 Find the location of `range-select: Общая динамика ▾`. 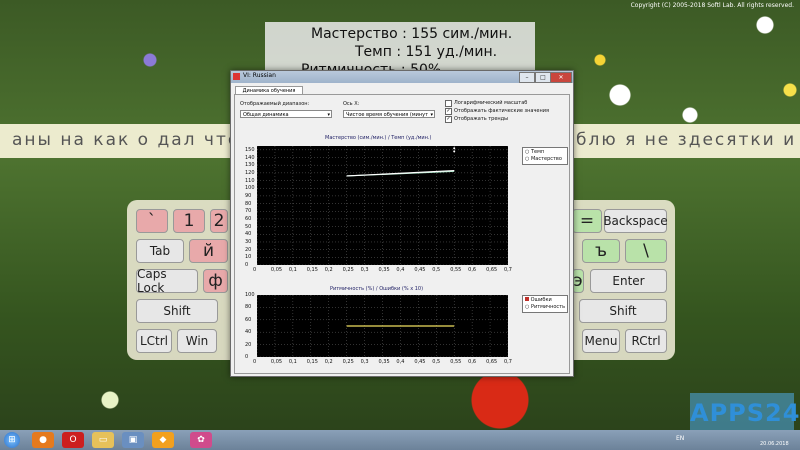

range-select: Общая динамика ▾ is located at coordinates (286, 114).